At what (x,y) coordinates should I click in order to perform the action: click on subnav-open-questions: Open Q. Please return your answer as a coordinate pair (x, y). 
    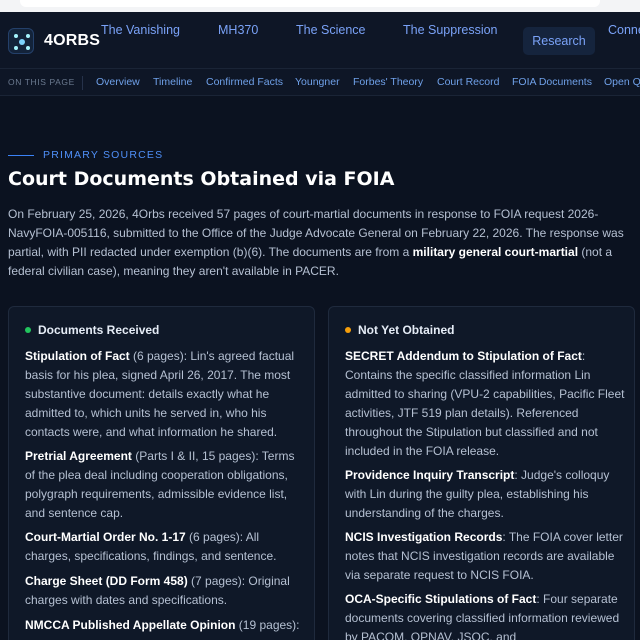
    Looking at the image, I should click on (622, 82).